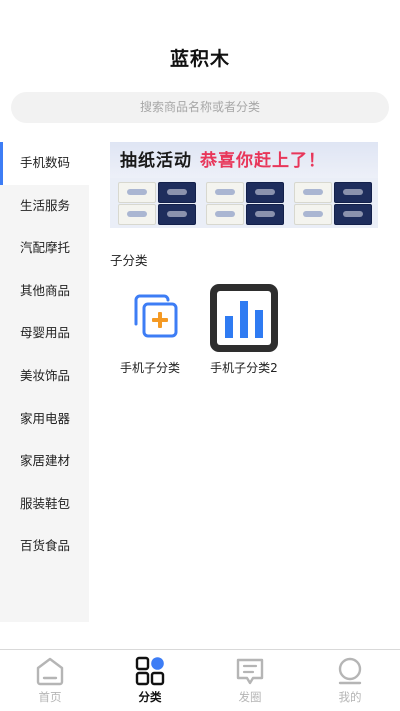  Describe the element at coordinates (44, 206) in the screenshot. I see `sidebar-item-life-services: 生活服务` at that location.